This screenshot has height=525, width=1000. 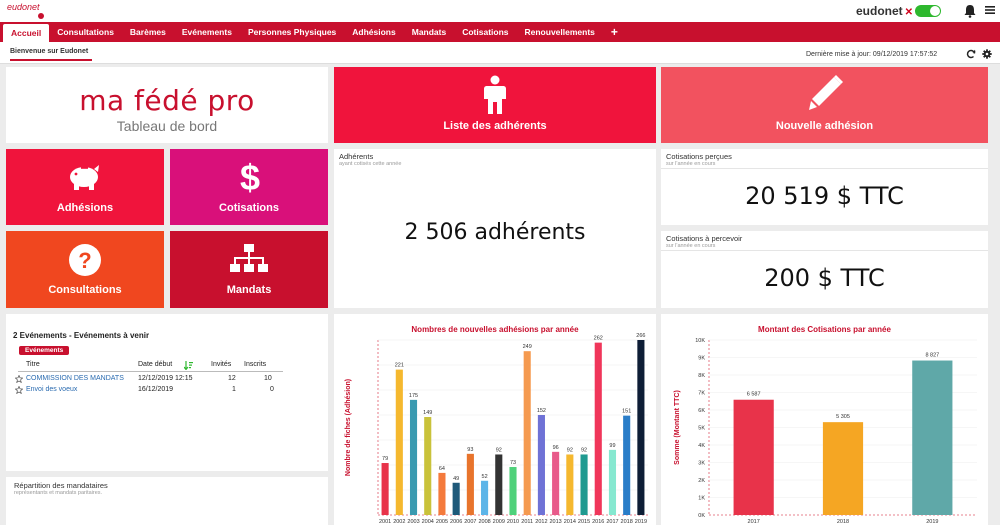 I want to click on adherents-stat-value: 2 506 adhérents, so click(x=495, y=232).